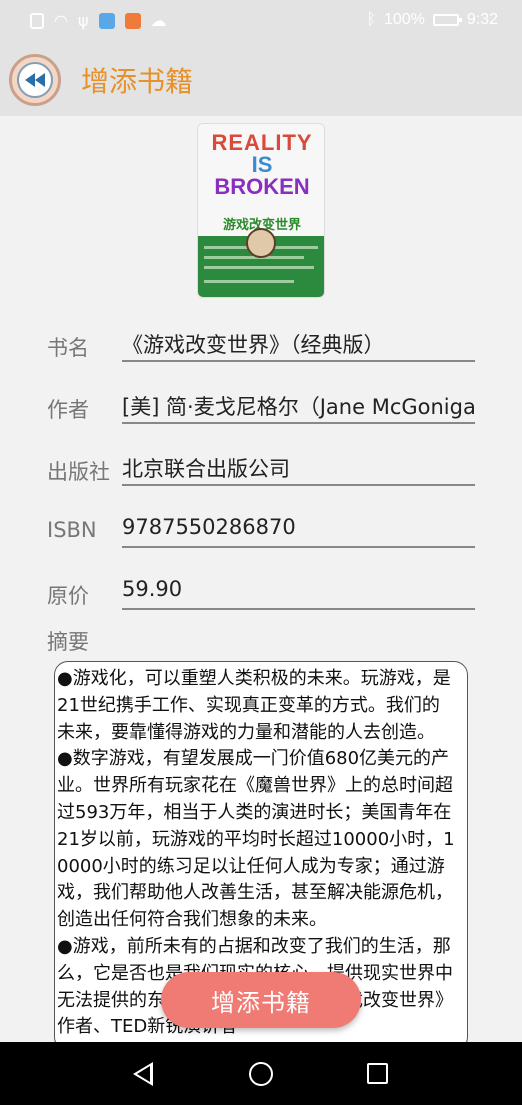 The width and height of the screenshot is (522, 1105). Describe the element at coordinates (262, 186) in the screenshot. I see `cover-title-line3: BROKEN` at that location.